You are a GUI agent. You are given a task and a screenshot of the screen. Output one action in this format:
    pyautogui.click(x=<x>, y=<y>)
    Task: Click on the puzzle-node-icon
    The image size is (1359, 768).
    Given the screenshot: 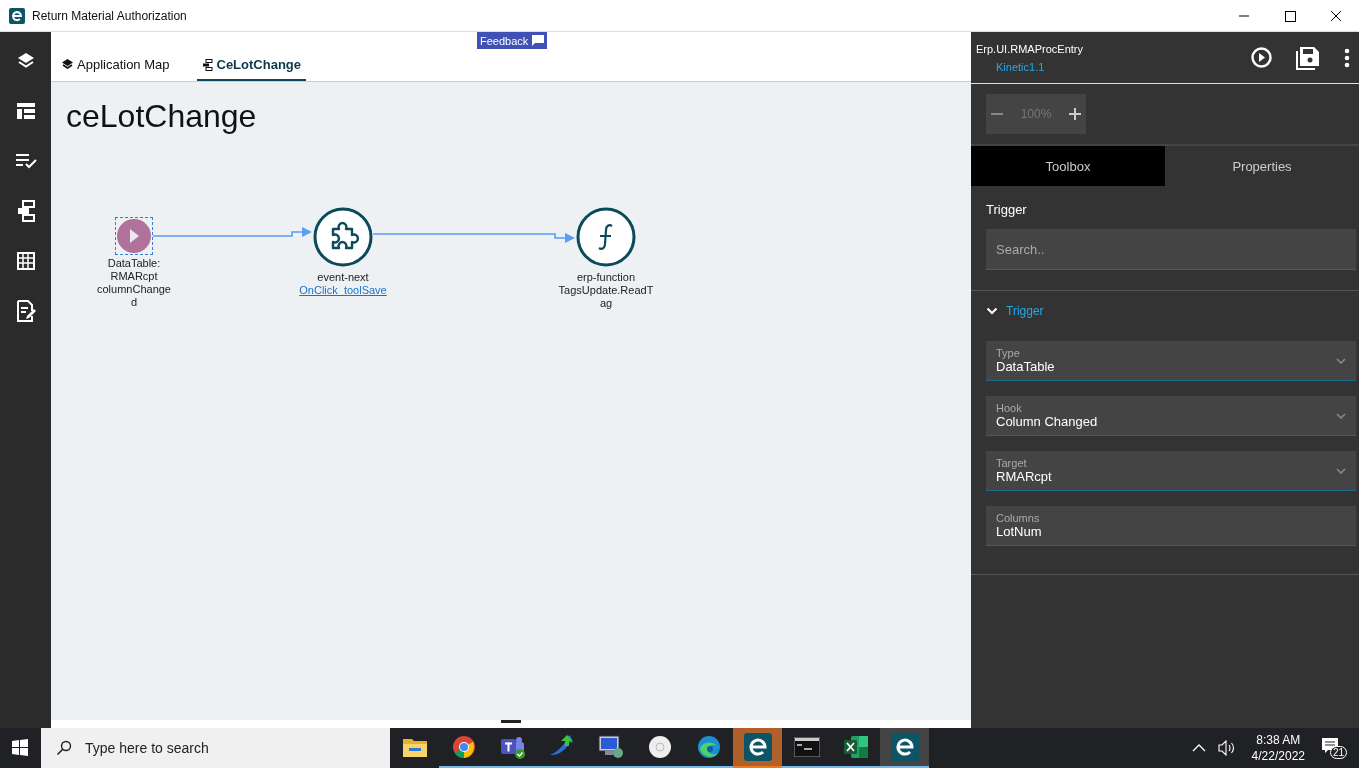 What is the action you would take?
    pyautogui.click(x=343, y=237)
    